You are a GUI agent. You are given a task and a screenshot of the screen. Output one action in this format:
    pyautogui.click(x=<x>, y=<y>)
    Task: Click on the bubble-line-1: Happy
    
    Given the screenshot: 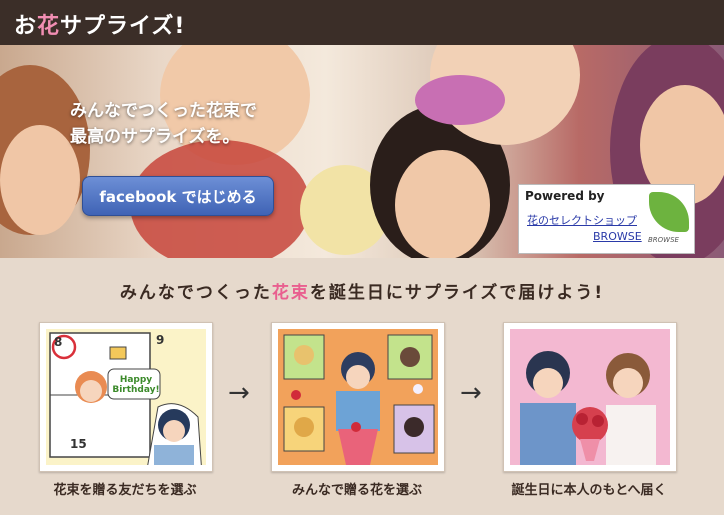 What is the action you would take?
    pyautogui.click(x=136, y=380)
    